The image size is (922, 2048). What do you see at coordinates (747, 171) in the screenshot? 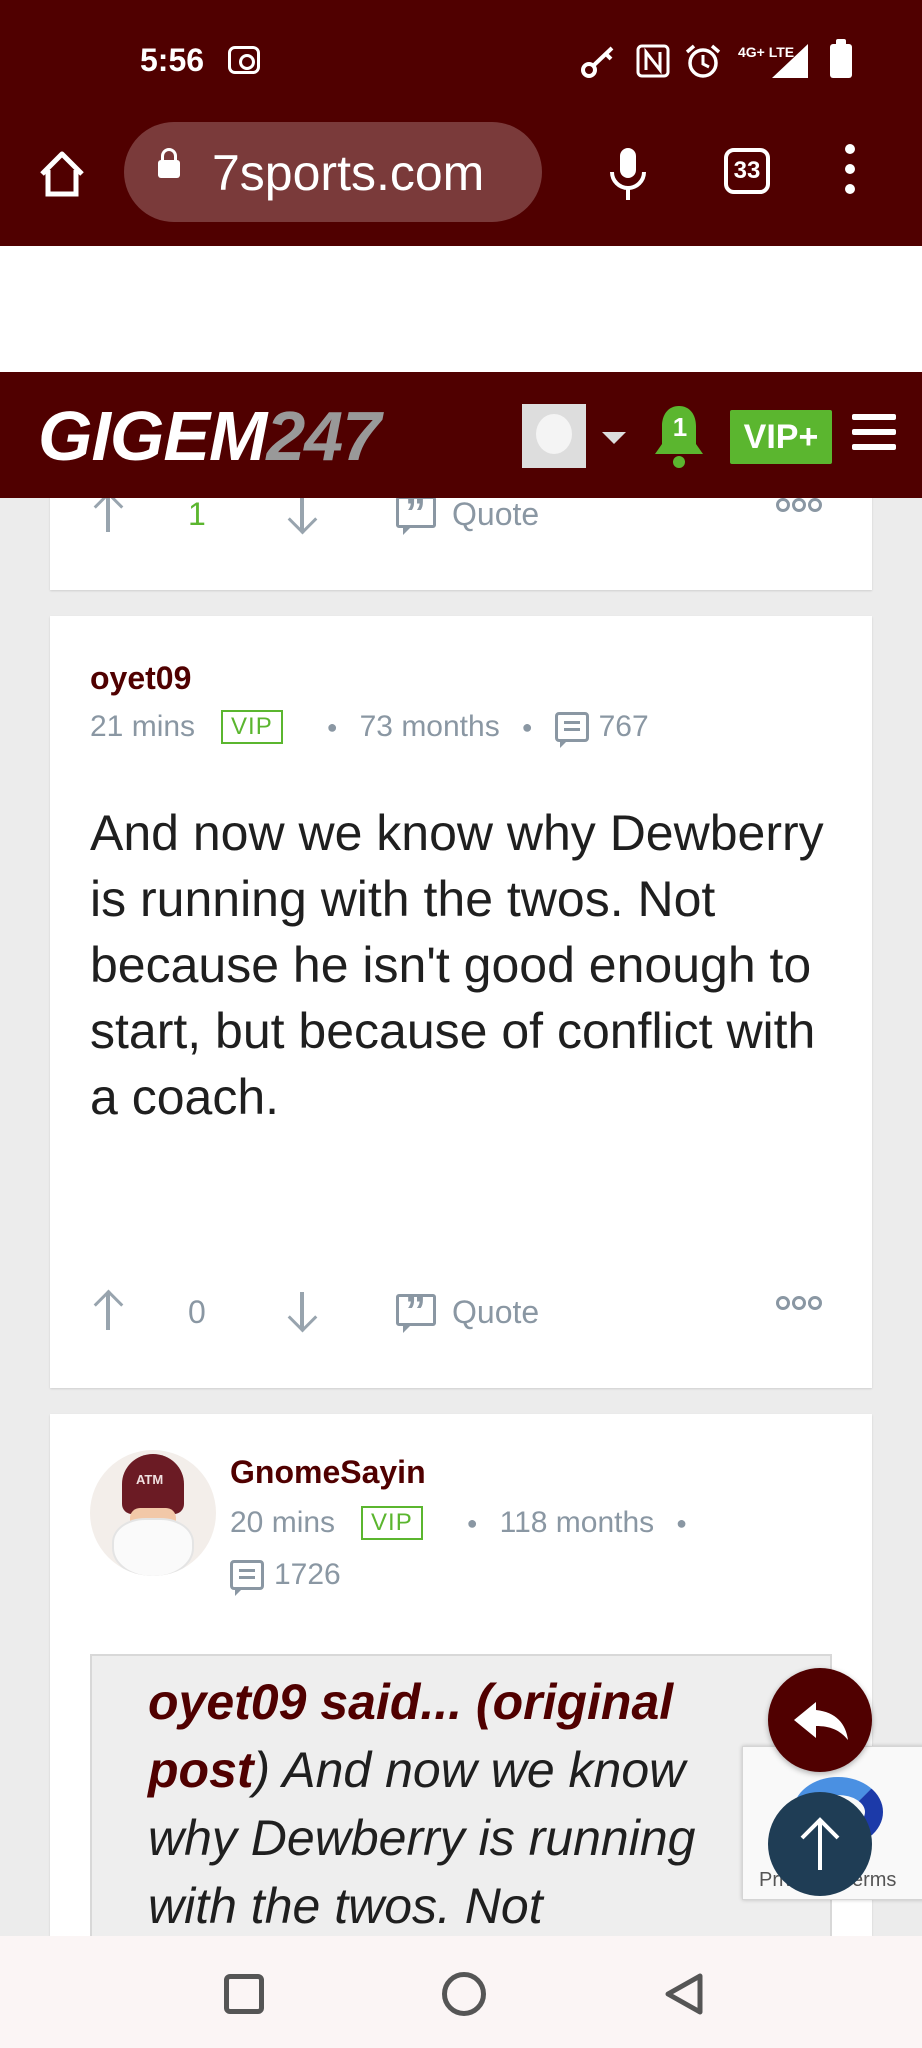
I see `tab-switcher-button: 33` at bounding box center [747, 171].